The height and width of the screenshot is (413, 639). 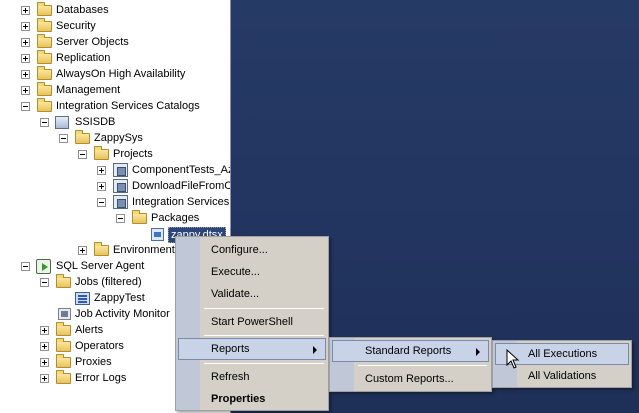 I want to click on agent-icon, so click(x=43, y=266).